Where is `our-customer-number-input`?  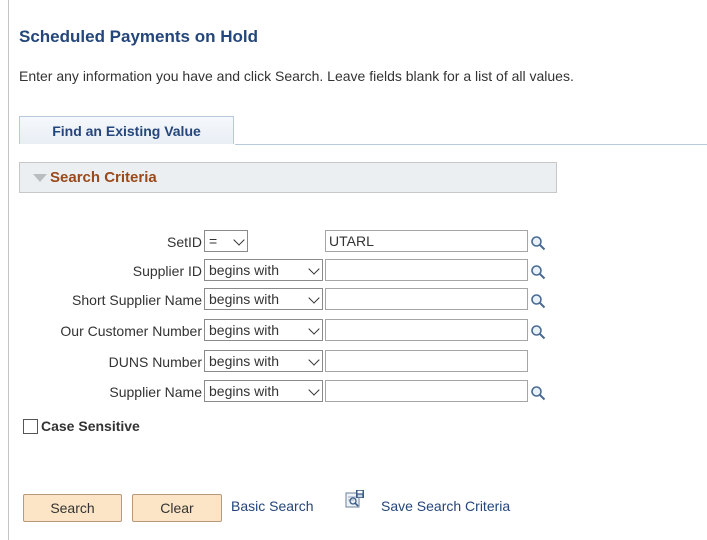 our-customer-number-input is located at coordinates (426, 330).